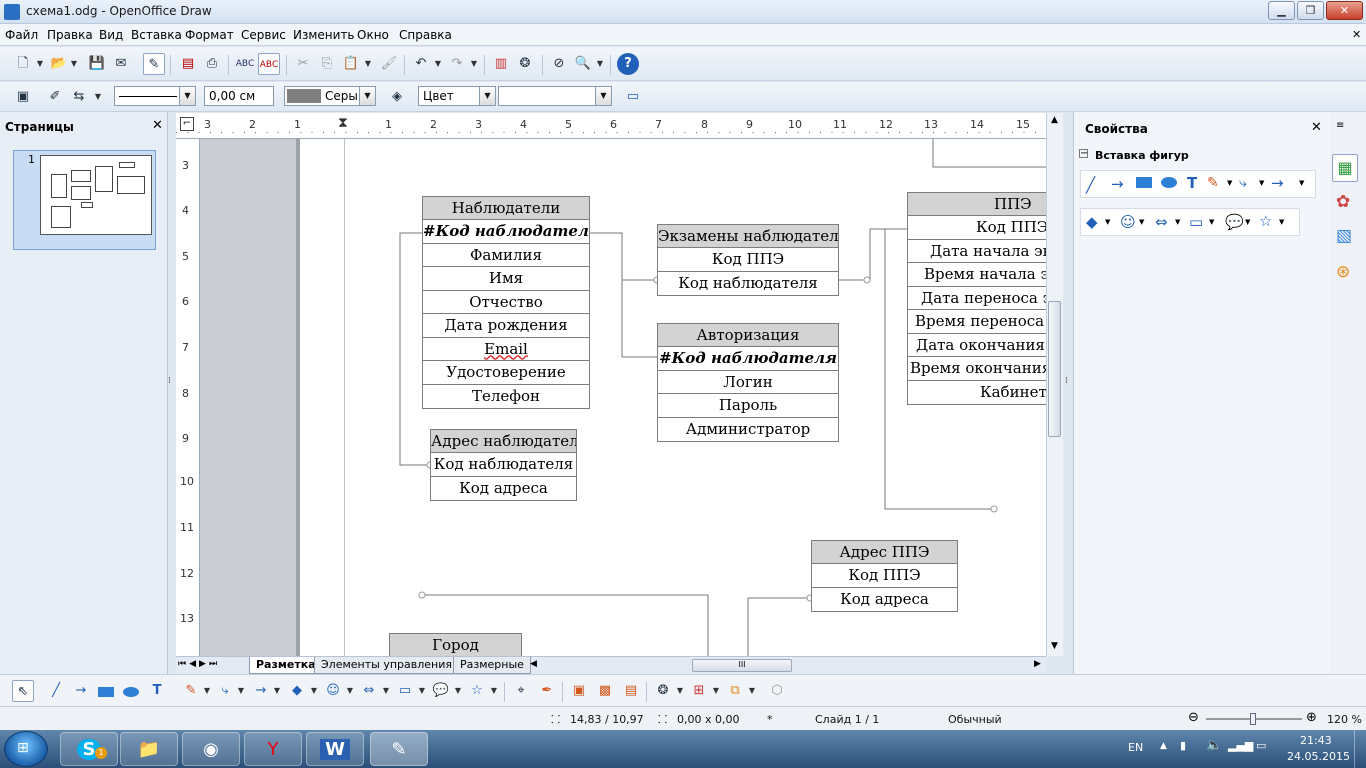 The width and height of the screenshot is (1366, 768). I want to click on horizontal-scroll-thumb: III, so click(742, 665).